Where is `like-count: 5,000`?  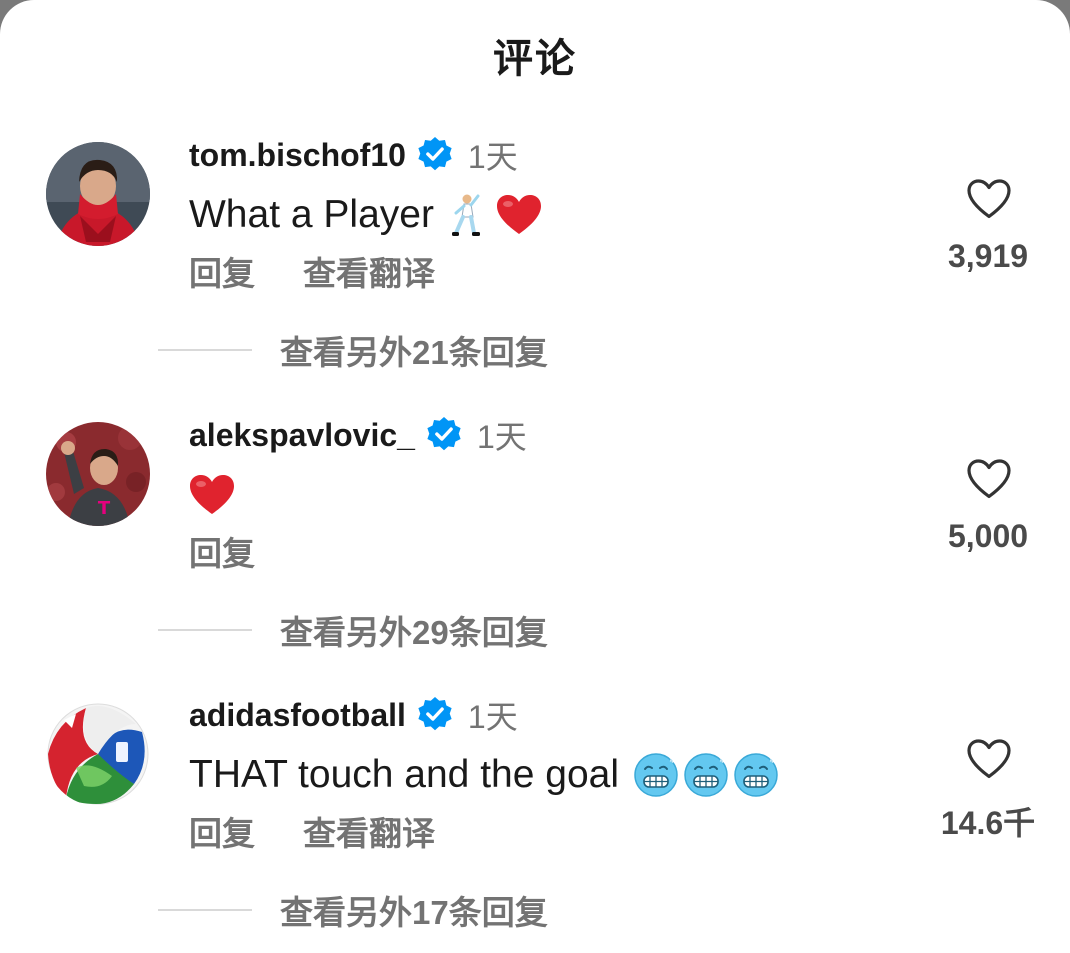 like-count: 5,000 is located at coordinates (988, 536).